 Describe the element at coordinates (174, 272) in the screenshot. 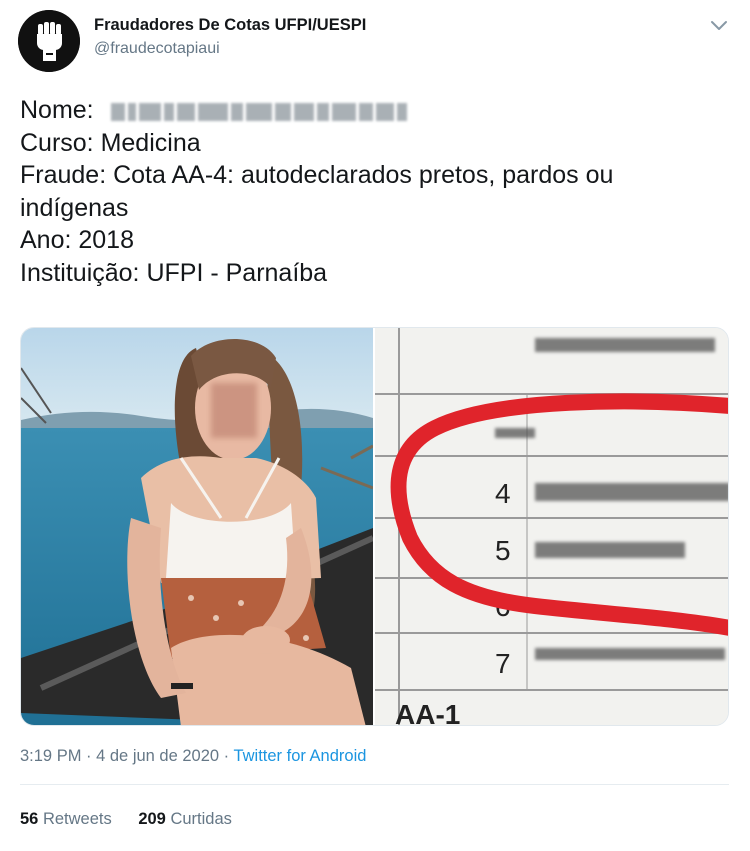

I see `instituicao-line: Instituição: UFPI - Parnaíba` at that location.